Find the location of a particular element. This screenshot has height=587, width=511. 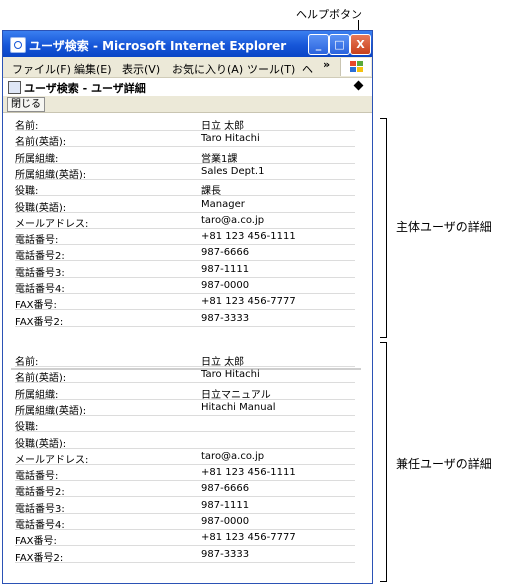

menu-edit: 編集(E) is located at coordinates (93, 69).